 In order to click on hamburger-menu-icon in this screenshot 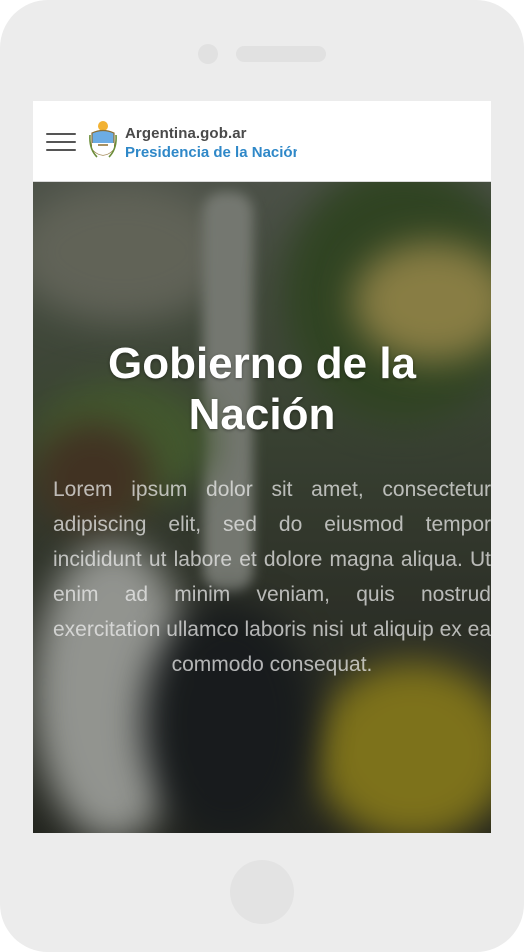, I will do `click(61, 142)`.